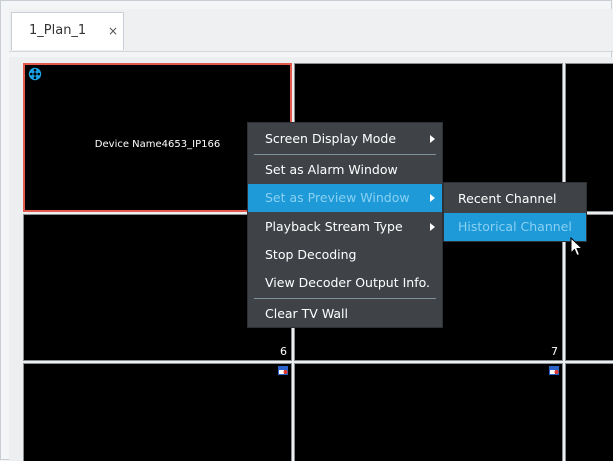 The height and width of the screenshot is (461, 613). I want to click on menu-item-label: Historical Channel, so click(515, 226).